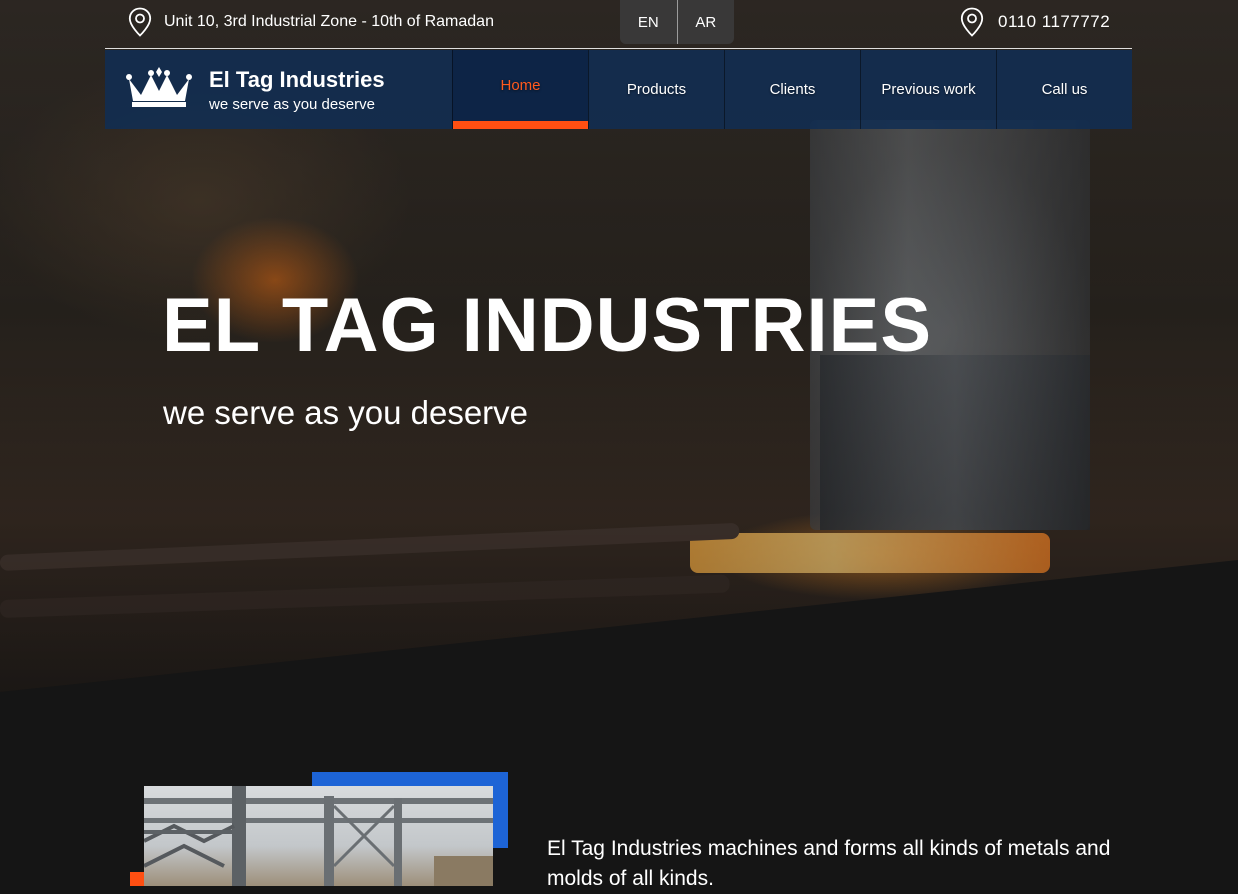 This screenshot has height=894, width=1238. I want to click on brand-name: El Tag Industries, so click(297, 79).